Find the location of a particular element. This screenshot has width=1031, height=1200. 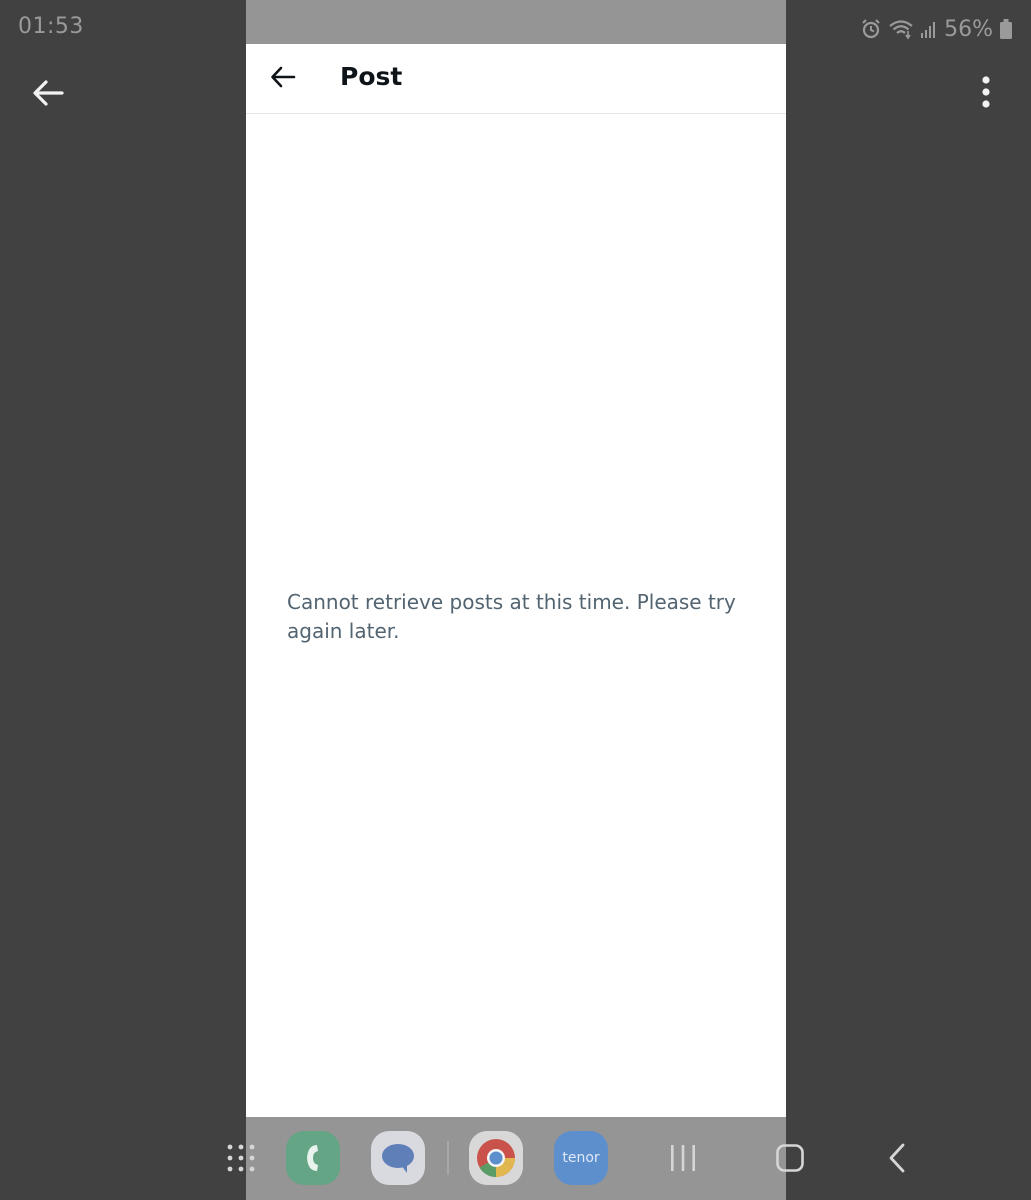

status-icons: 56% is located at coordinates (936, 29).